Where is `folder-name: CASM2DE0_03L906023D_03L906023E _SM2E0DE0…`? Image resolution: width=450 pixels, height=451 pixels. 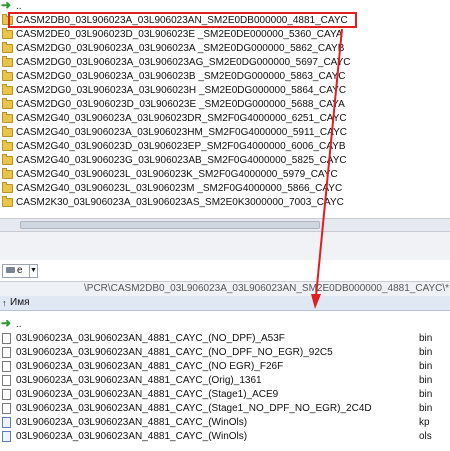
folder-name: CASM2DE0_03L906023D_03L906023E _SM2E0DE0… is located at coordinates (179, 34).